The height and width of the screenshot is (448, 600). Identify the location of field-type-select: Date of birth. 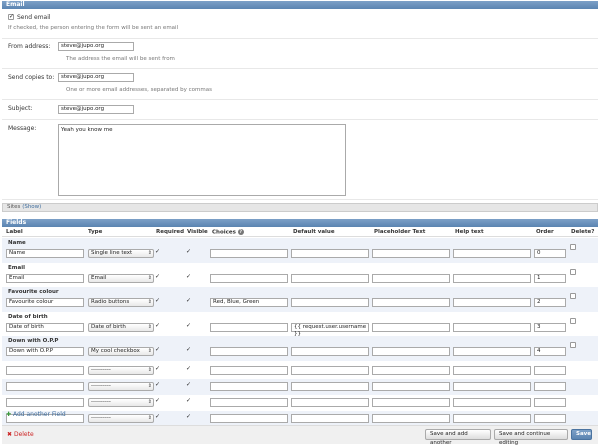
(121, 327).